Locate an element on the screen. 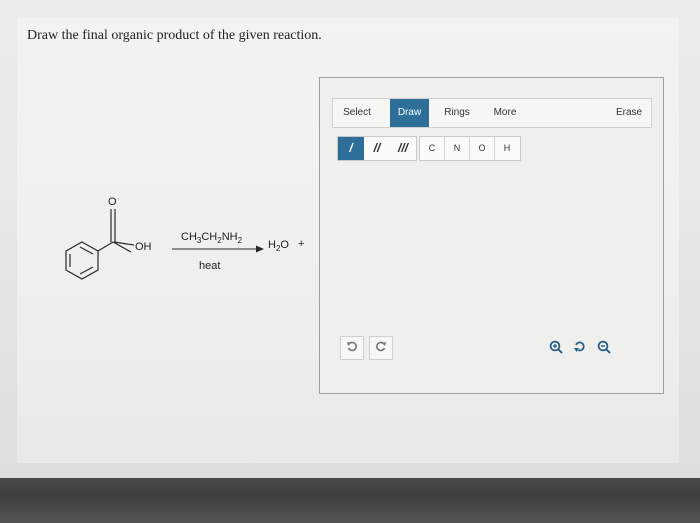 The image size is (700, 523). reset-zoom-icon is located at coordinates (579, 346).